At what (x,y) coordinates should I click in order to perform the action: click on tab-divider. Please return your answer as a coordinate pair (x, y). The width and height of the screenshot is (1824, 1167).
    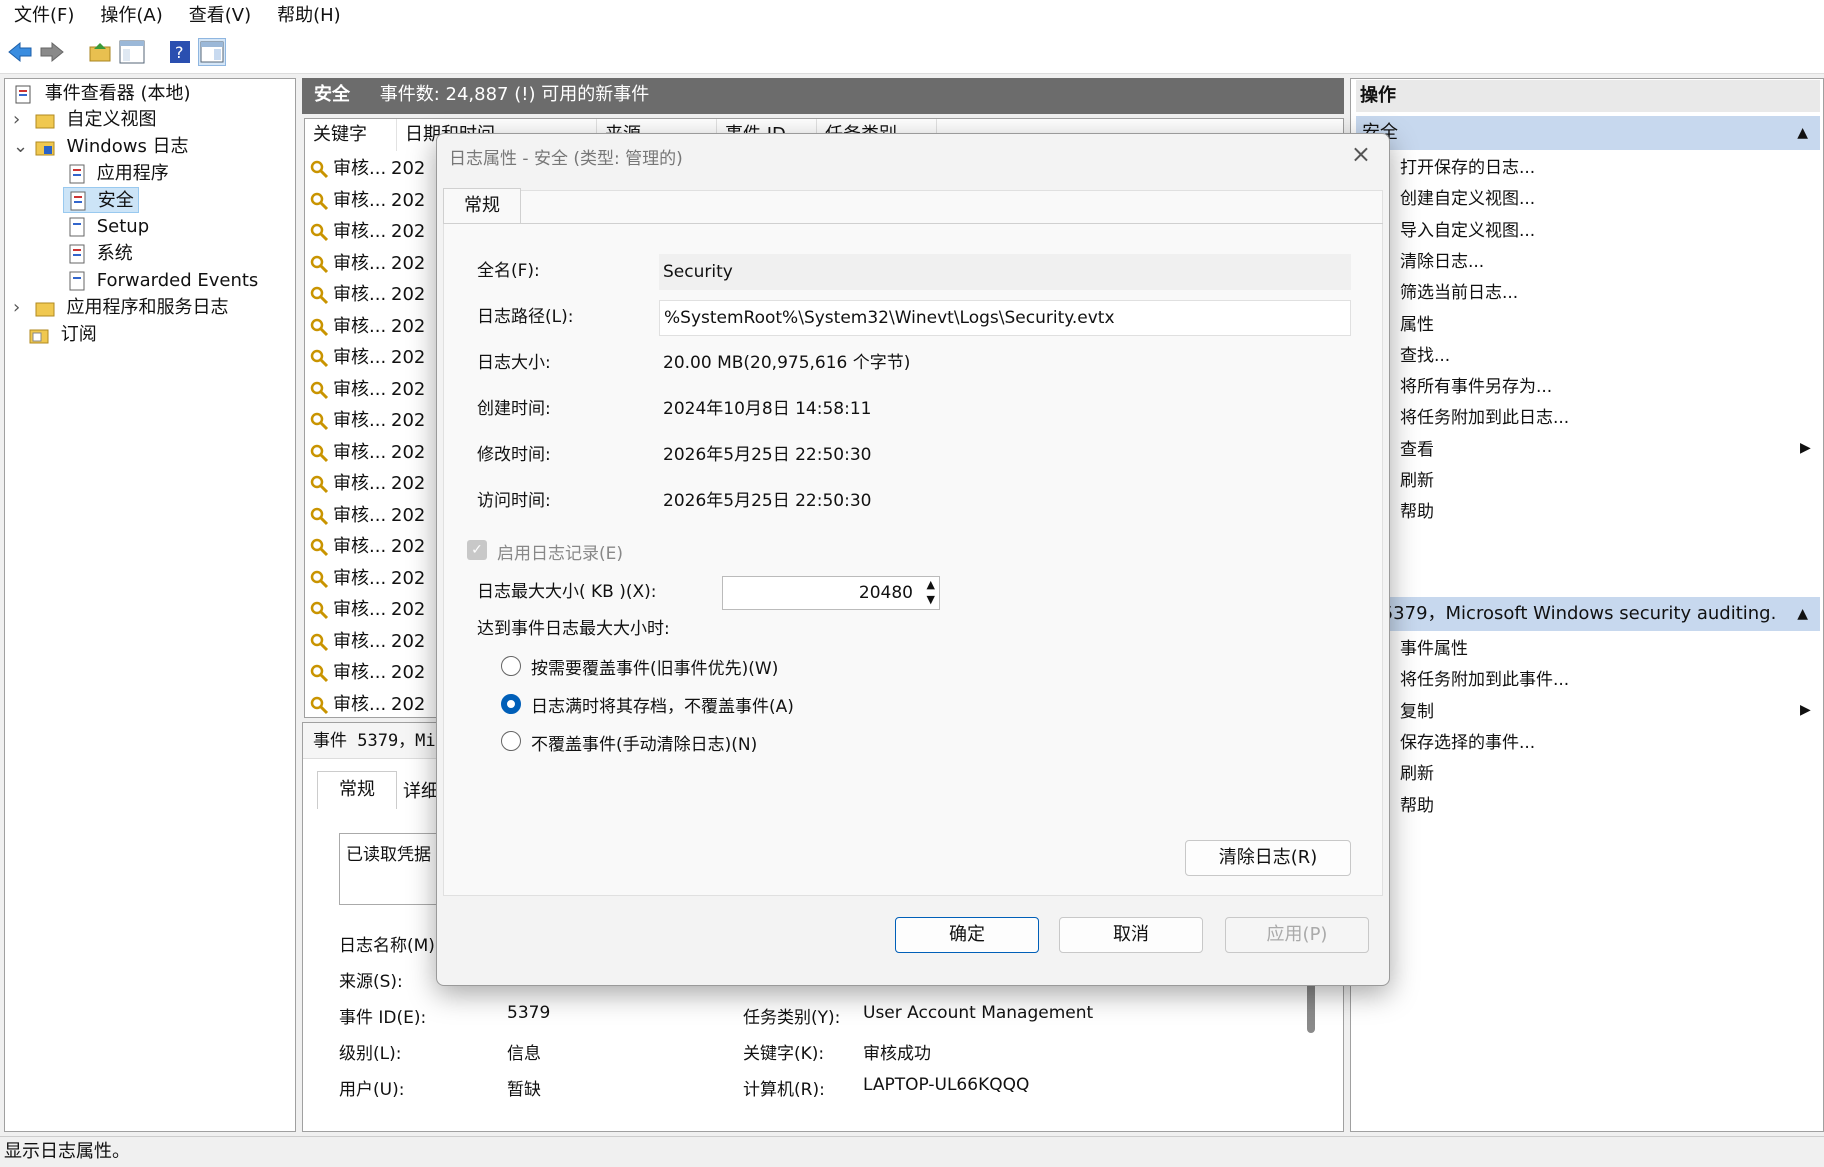
    Looking at the image, I should click on (952, 223).